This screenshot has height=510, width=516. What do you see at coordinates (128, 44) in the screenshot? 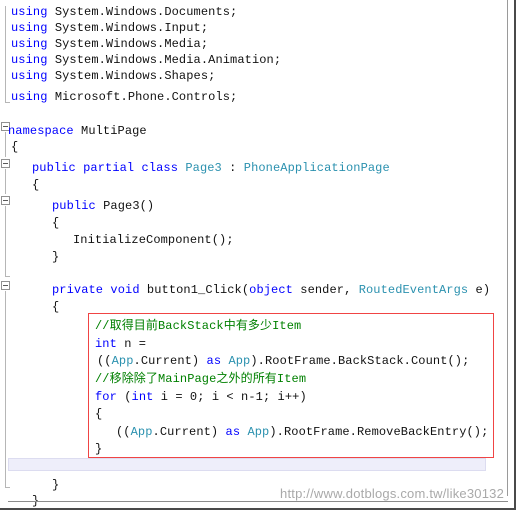
I see `code-token-pln: System.Windows.Media;` at bounding box center [128, 44].